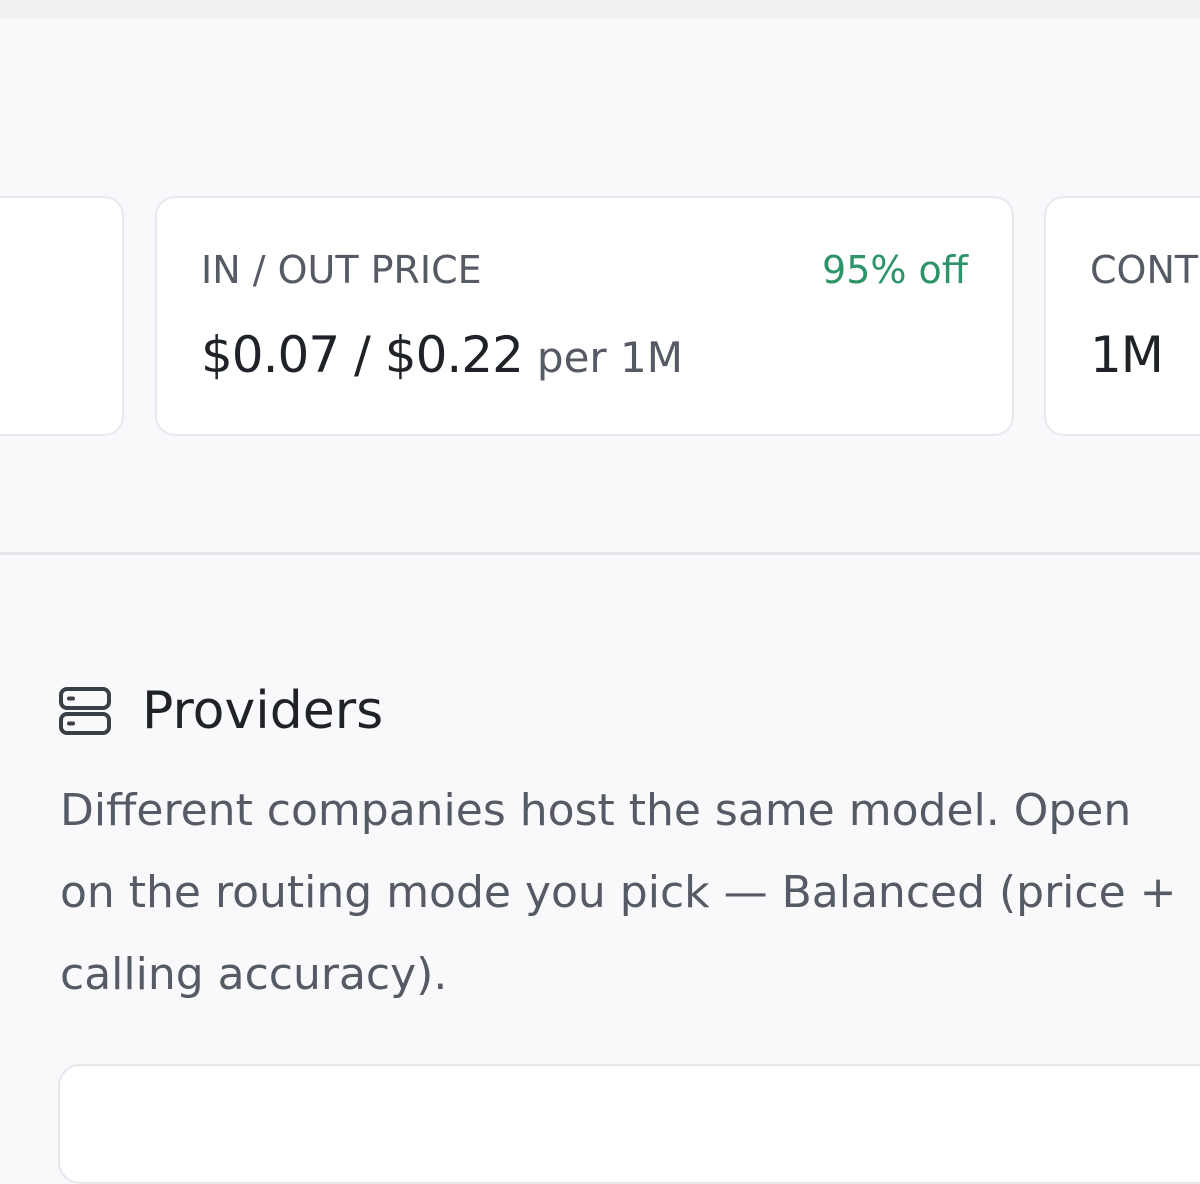 This screenshot has height=1184, width=1200. I want to click on providers-title: Providers, so click(263, 711).